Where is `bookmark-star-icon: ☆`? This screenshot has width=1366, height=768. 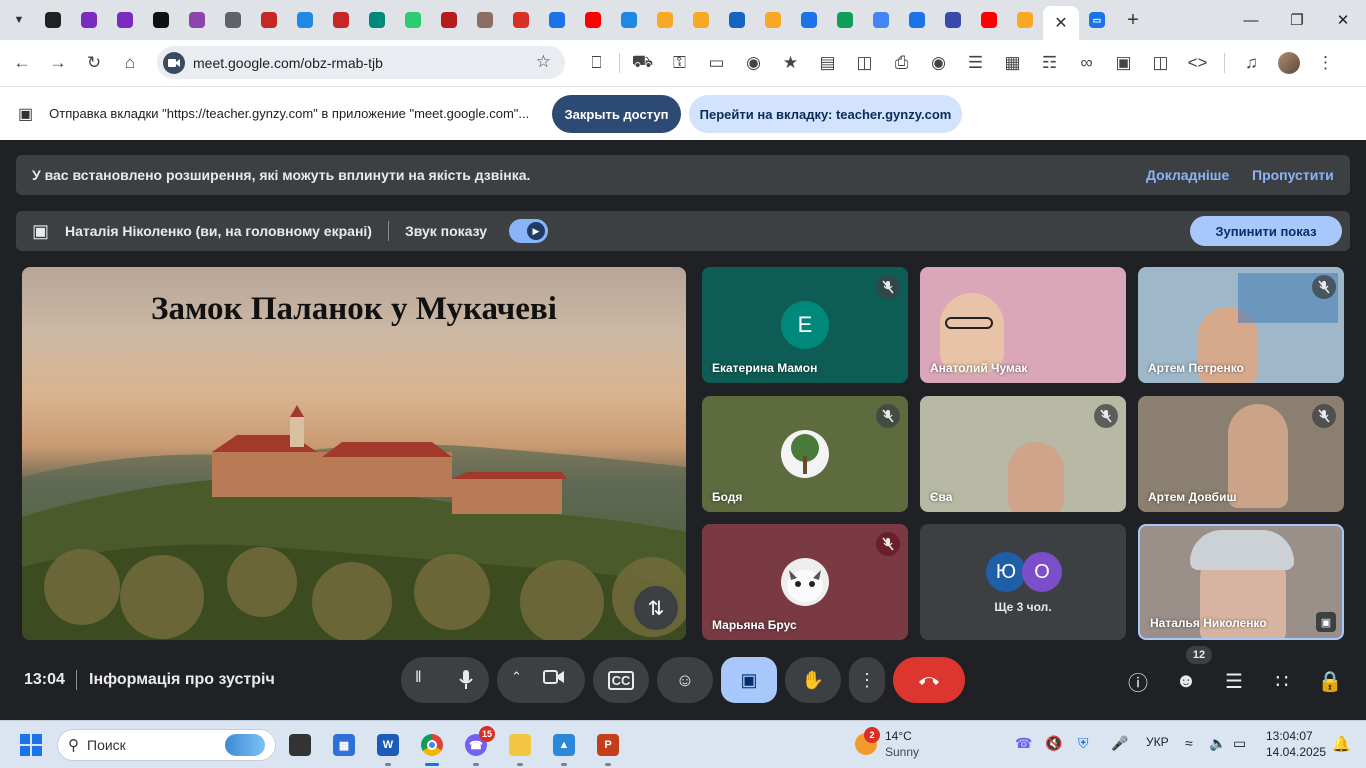 bookmark-star-icon: ☆ is located at coordinates (543, 62).